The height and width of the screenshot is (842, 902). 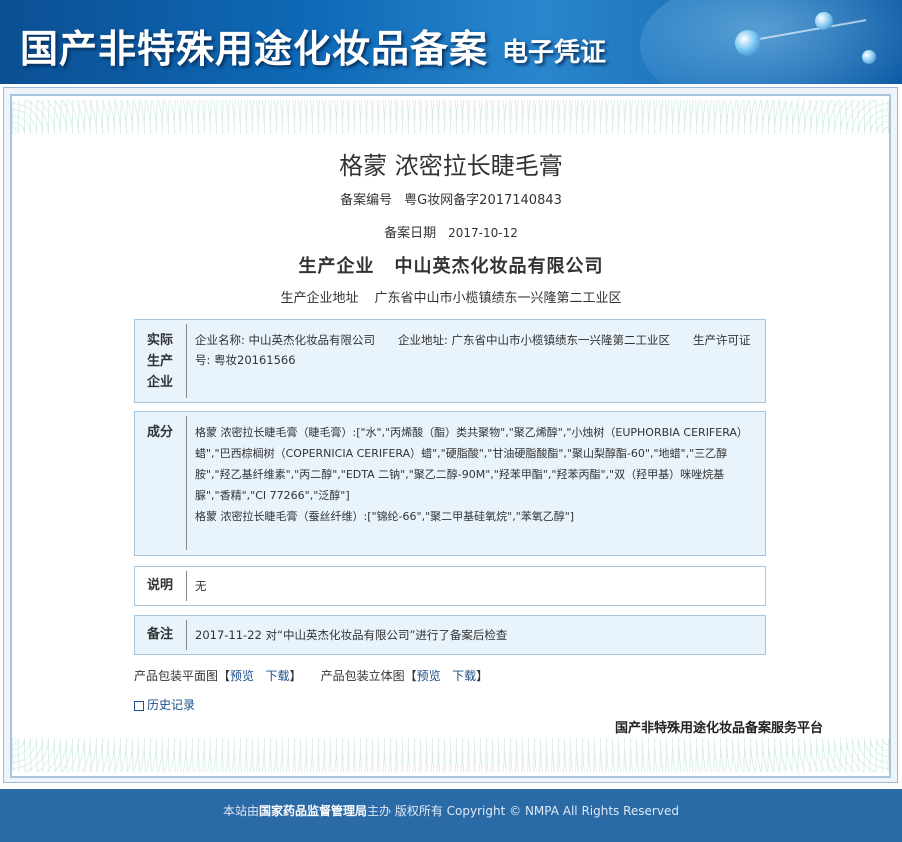 I want to click on flat-package-label: 产品包装平面图, so click(x=176, y=676).